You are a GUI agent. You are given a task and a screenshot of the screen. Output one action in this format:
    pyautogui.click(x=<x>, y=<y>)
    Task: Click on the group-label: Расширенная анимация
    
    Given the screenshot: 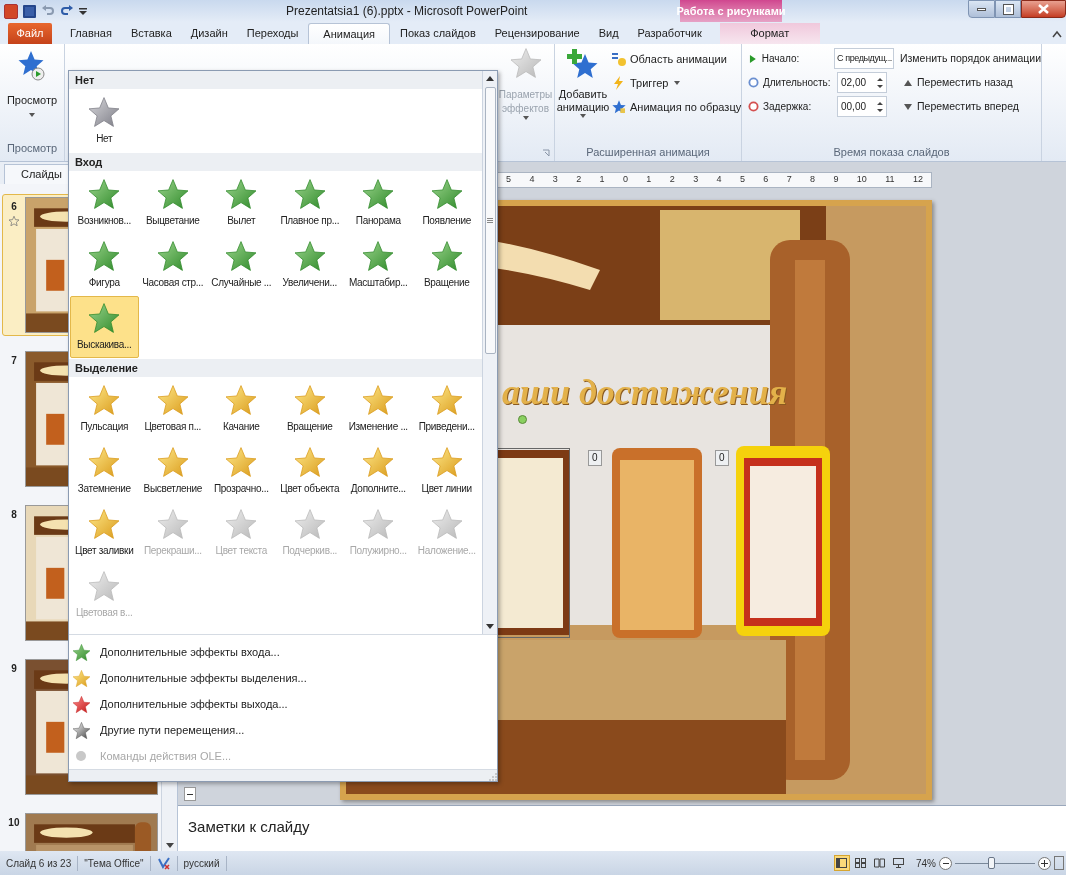 What is the action you would take?
    pyautogui.click(x=648, y=152)
    